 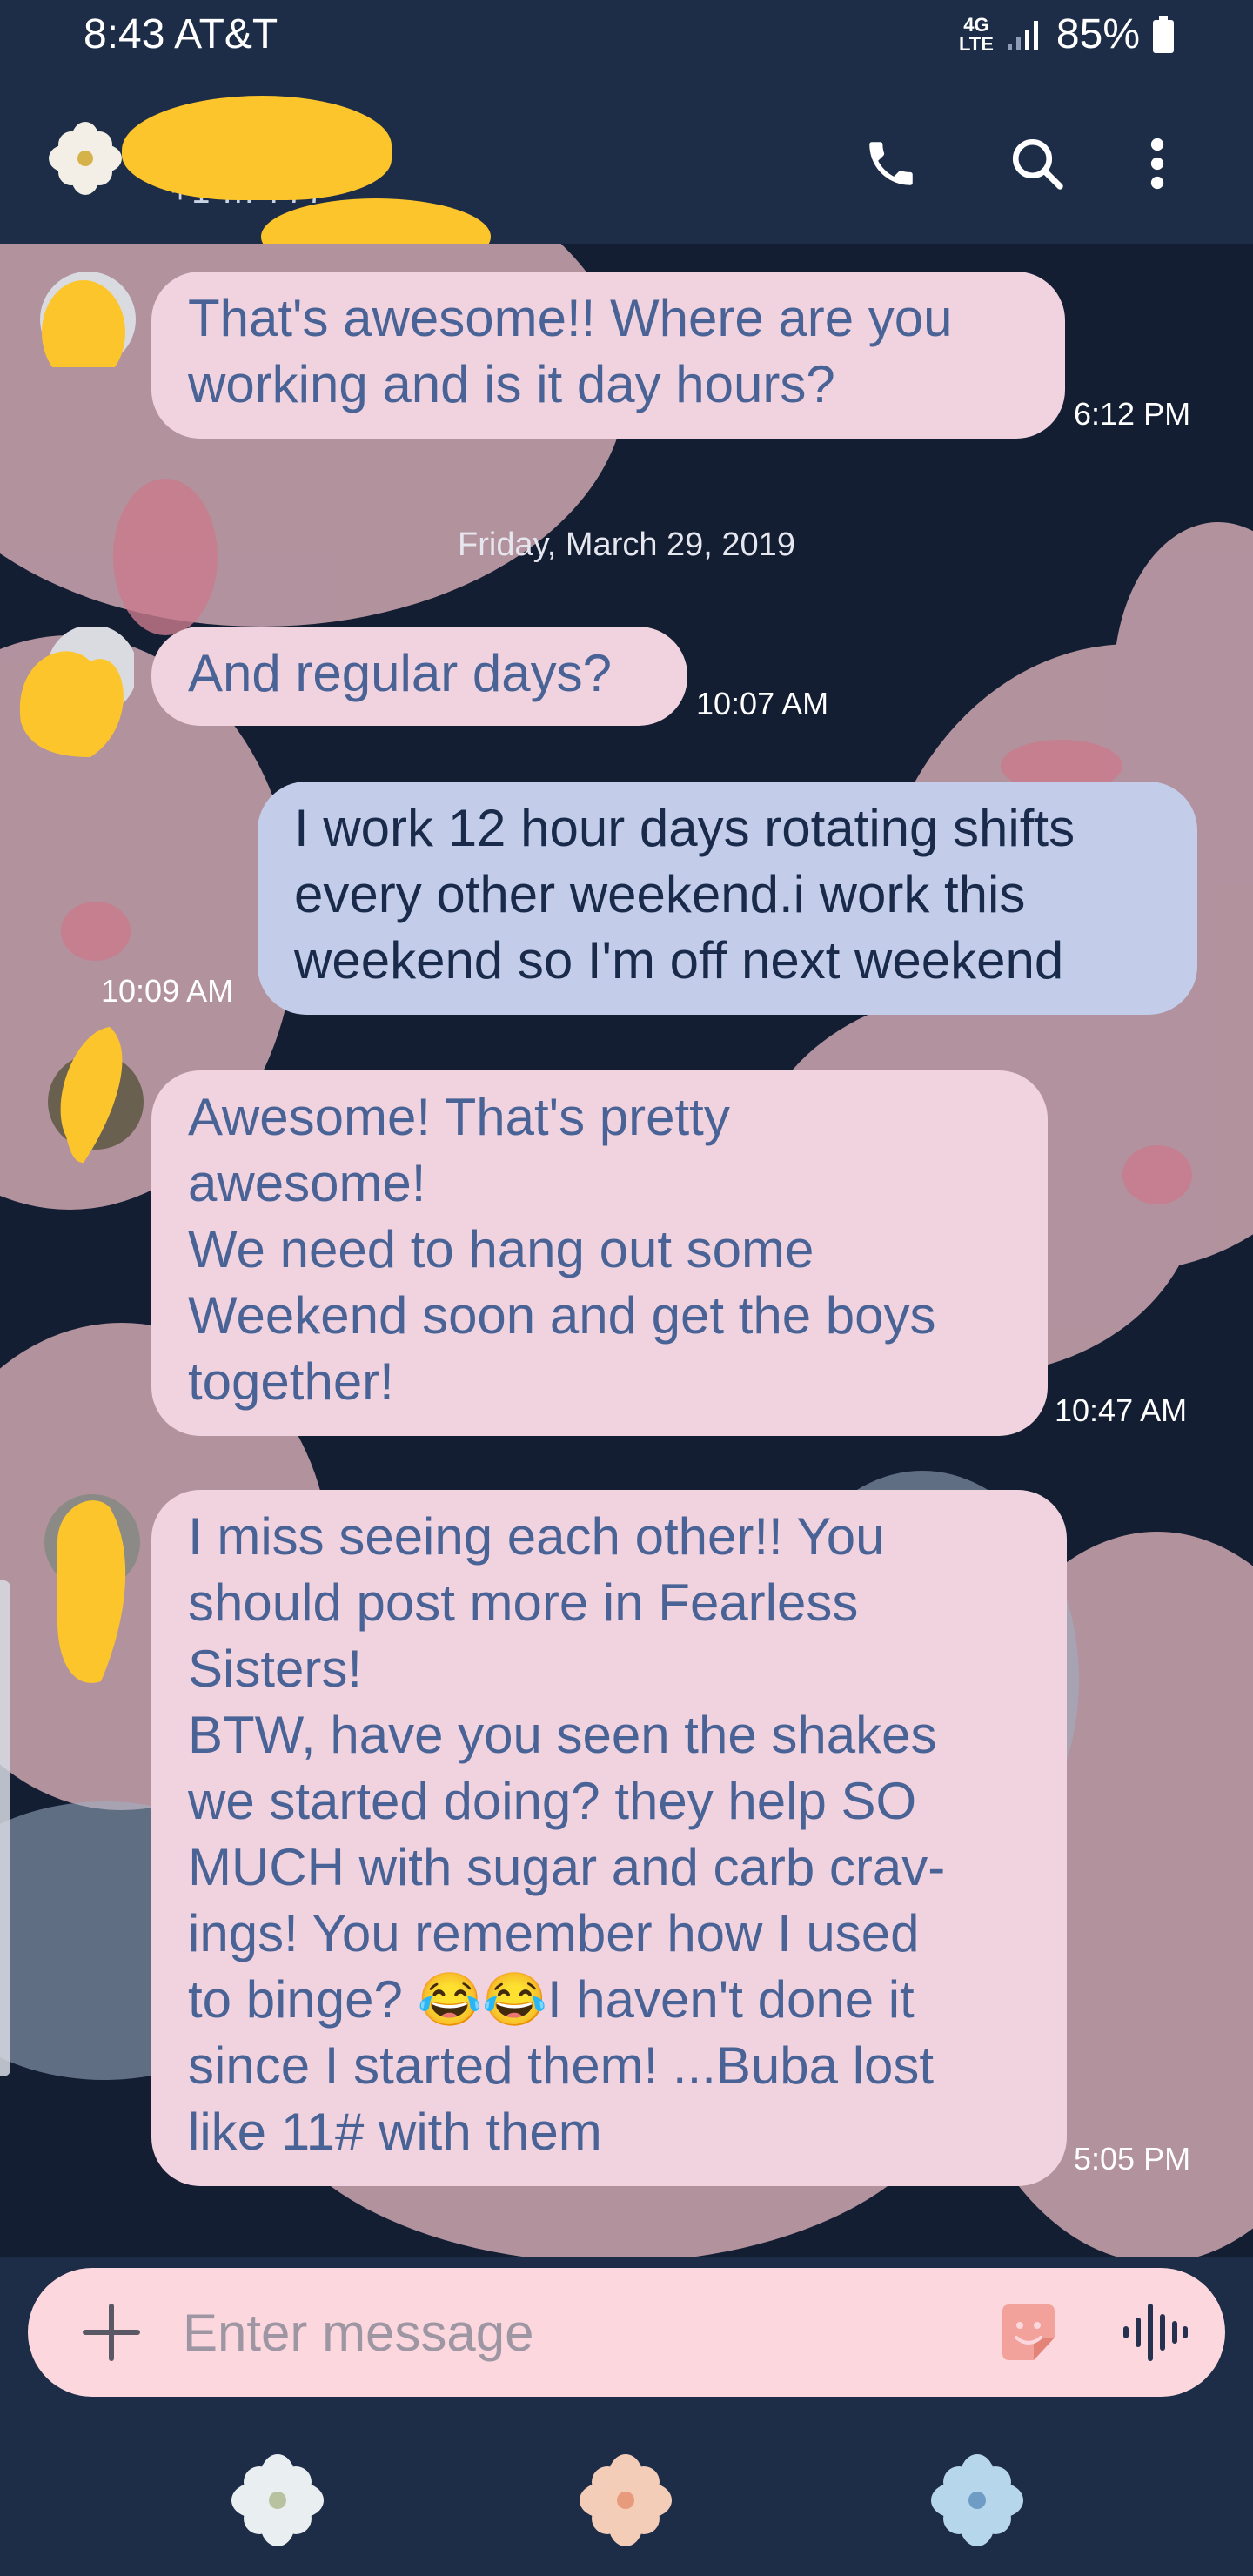 What do you see at coordinates (181, 34) in the screenshot?
I see `status-time-carrier: 8:43 AT&T` at bounding box center [181, 34].